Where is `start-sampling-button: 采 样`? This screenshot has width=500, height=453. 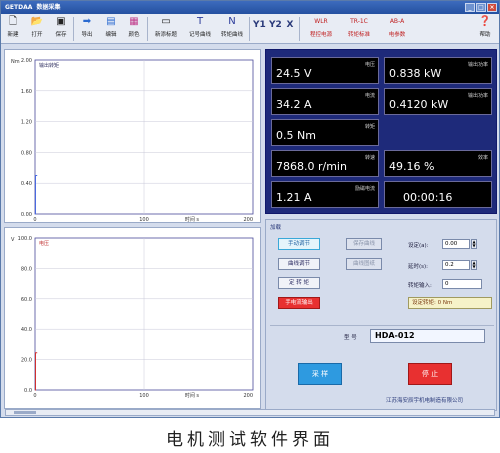 start-sampling-button: 采 样 is located at coordinates (320, 374).